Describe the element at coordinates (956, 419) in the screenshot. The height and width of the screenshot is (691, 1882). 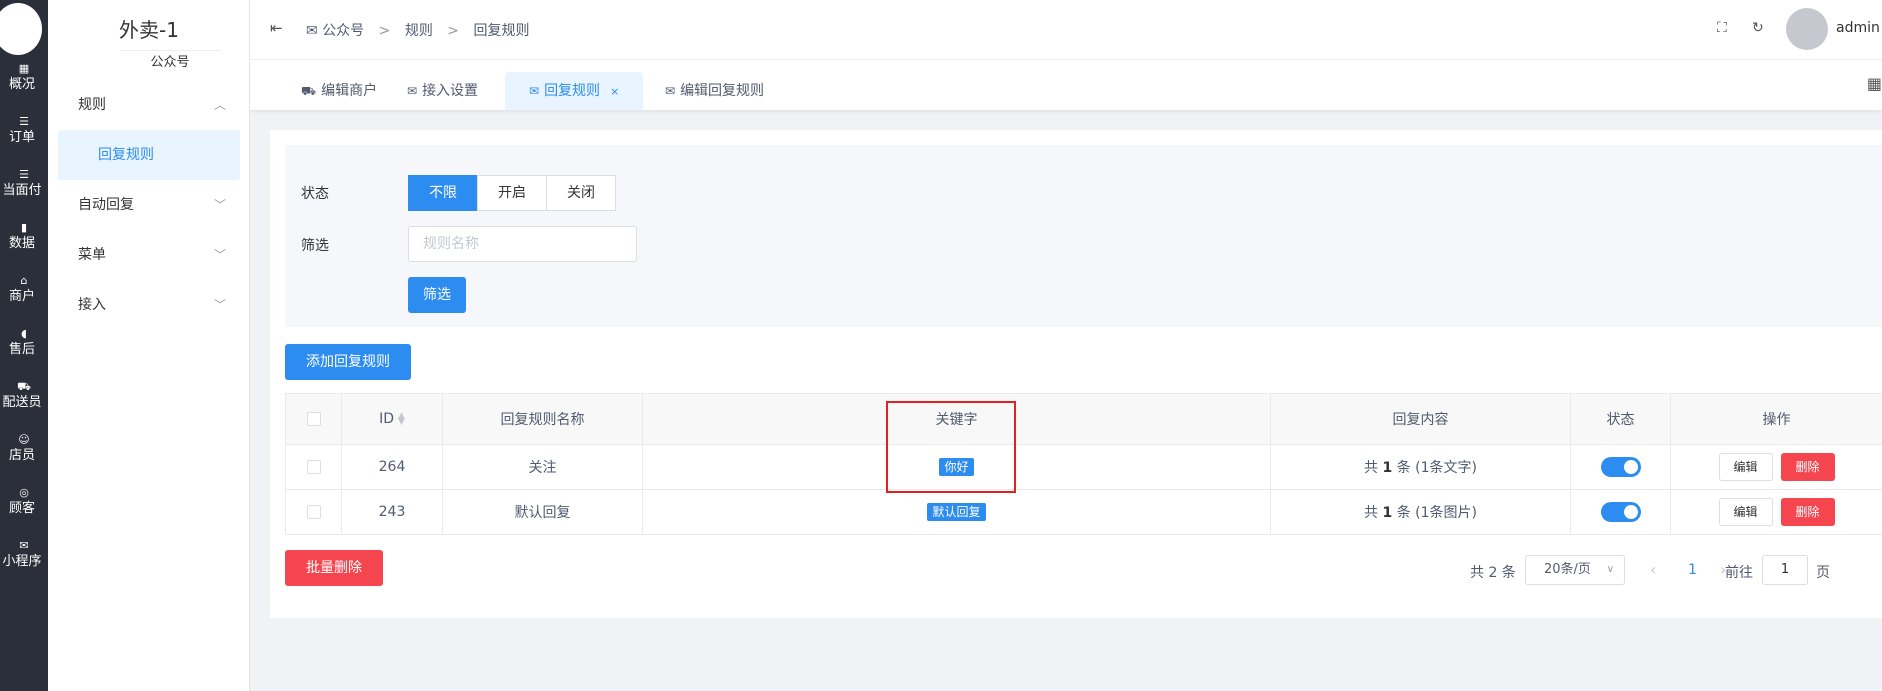
I see `column-keyword: 关键字` at that location.